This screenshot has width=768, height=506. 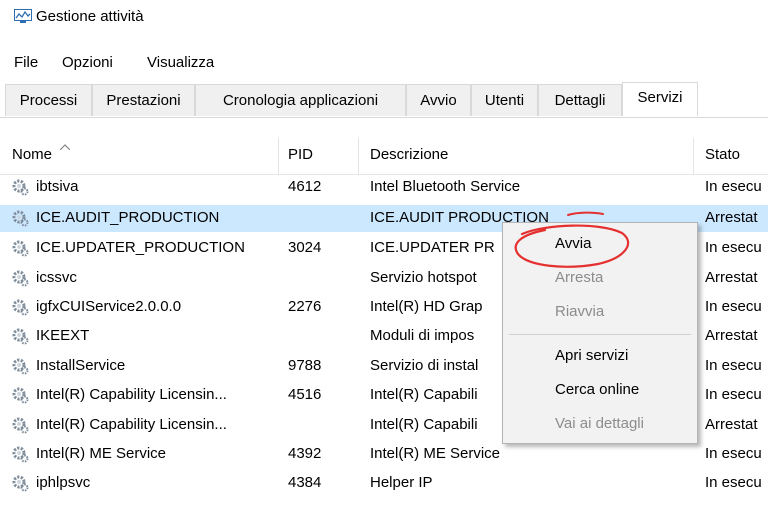 I want to click on service-name: ibtsiva, so click(x=57, y=186).